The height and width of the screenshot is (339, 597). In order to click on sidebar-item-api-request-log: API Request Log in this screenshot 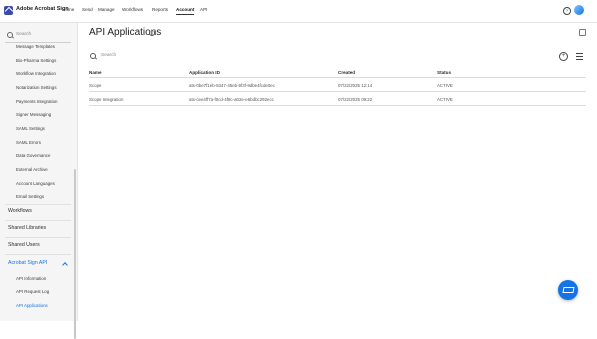, I will do `click(32, 291)`.